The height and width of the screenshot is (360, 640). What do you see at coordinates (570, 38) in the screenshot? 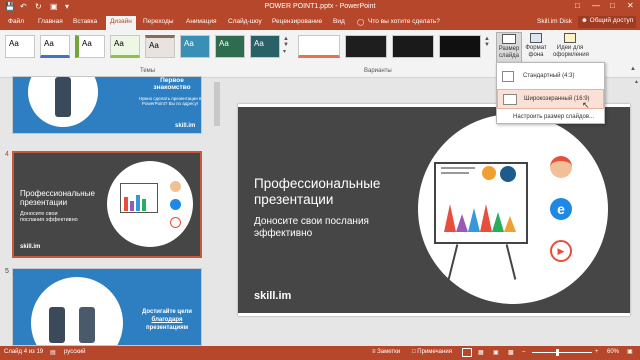
I see `design-ideas-icon` at bounding box center [570, 38].